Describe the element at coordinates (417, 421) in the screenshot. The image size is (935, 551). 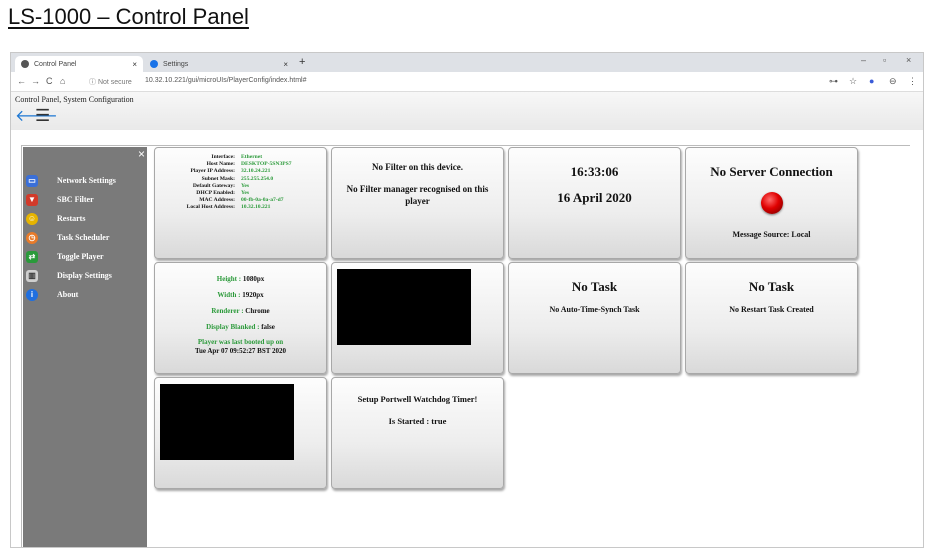
I see `watchdog-status: Is Started : true` at that location.